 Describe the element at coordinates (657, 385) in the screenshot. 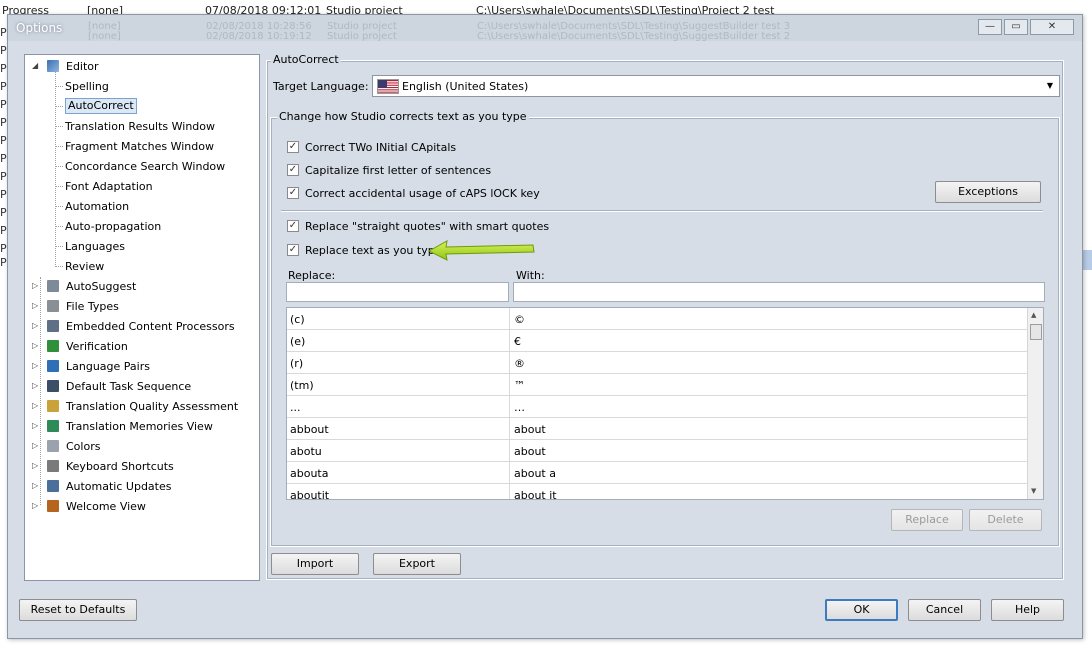

I see `table-row: (tm) ™` at that location.